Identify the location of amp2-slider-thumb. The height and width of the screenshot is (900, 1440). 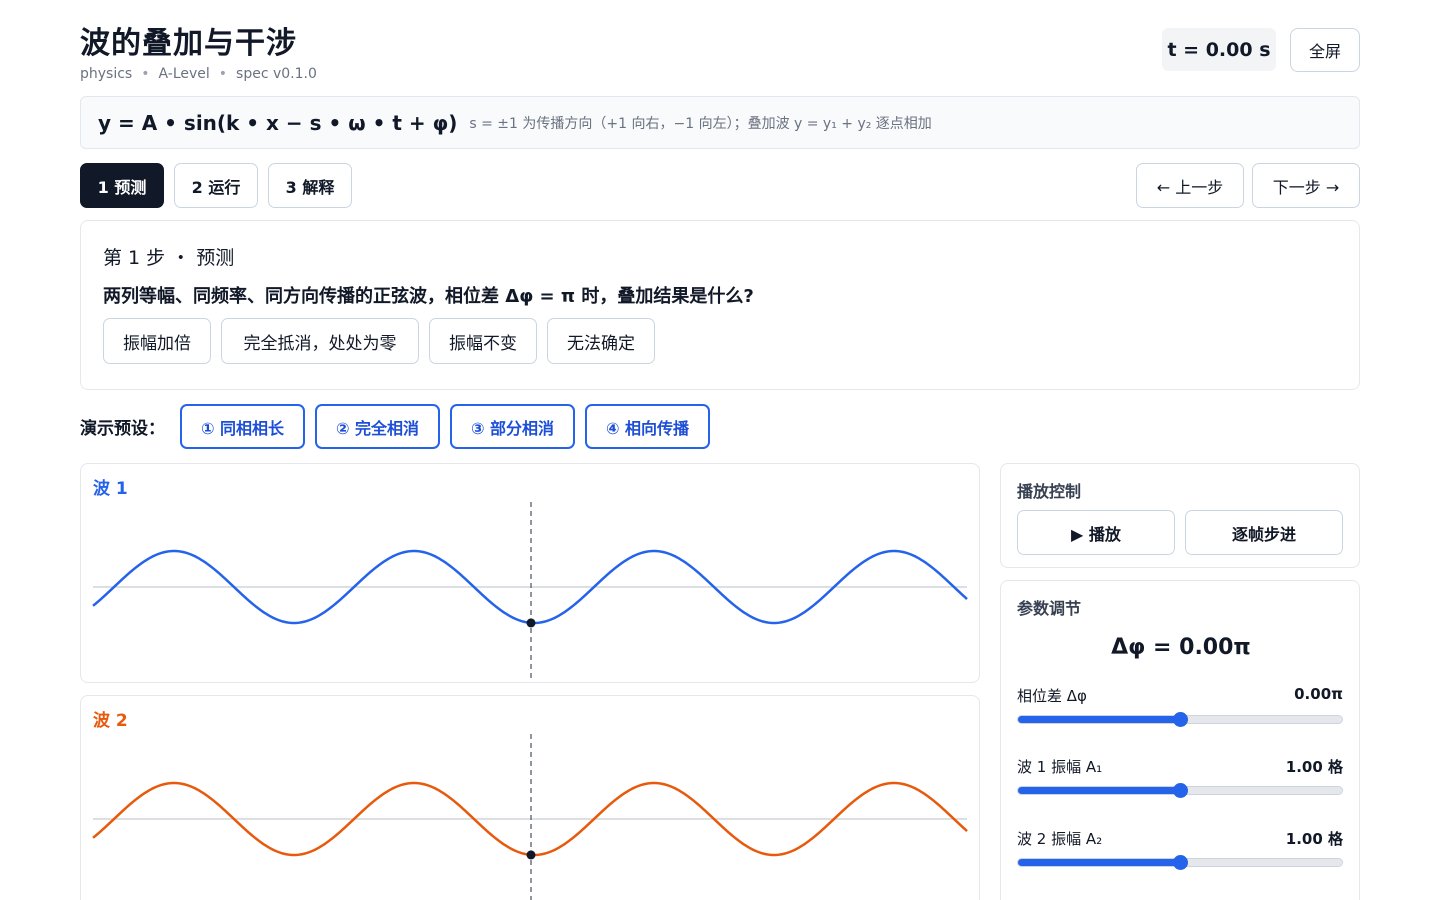
(1180, 862).